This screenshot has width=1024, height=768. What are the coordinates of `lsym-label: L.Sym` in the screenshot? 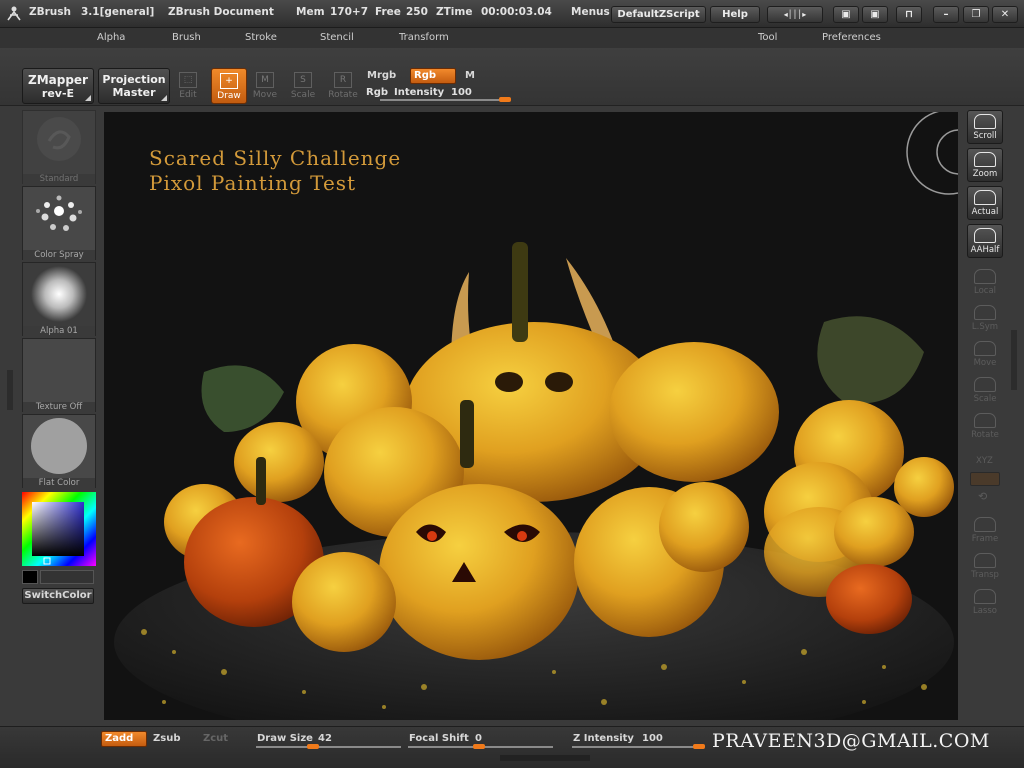 It's located at (985, 327).